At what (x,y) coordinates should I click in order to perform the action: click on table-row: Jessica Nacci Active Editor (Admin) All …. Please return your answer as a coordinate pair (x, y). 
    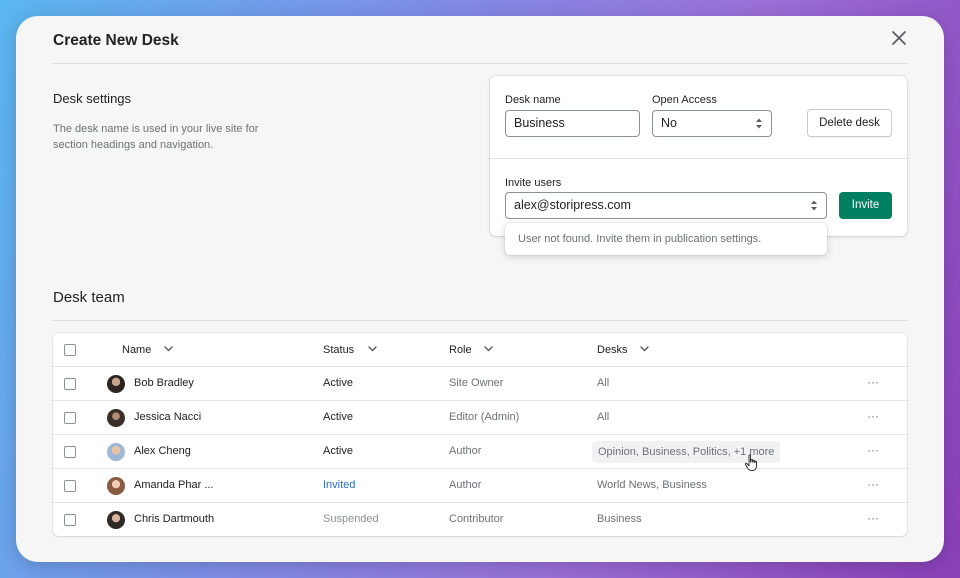
    Looking at the image, I should click on (480, 418).